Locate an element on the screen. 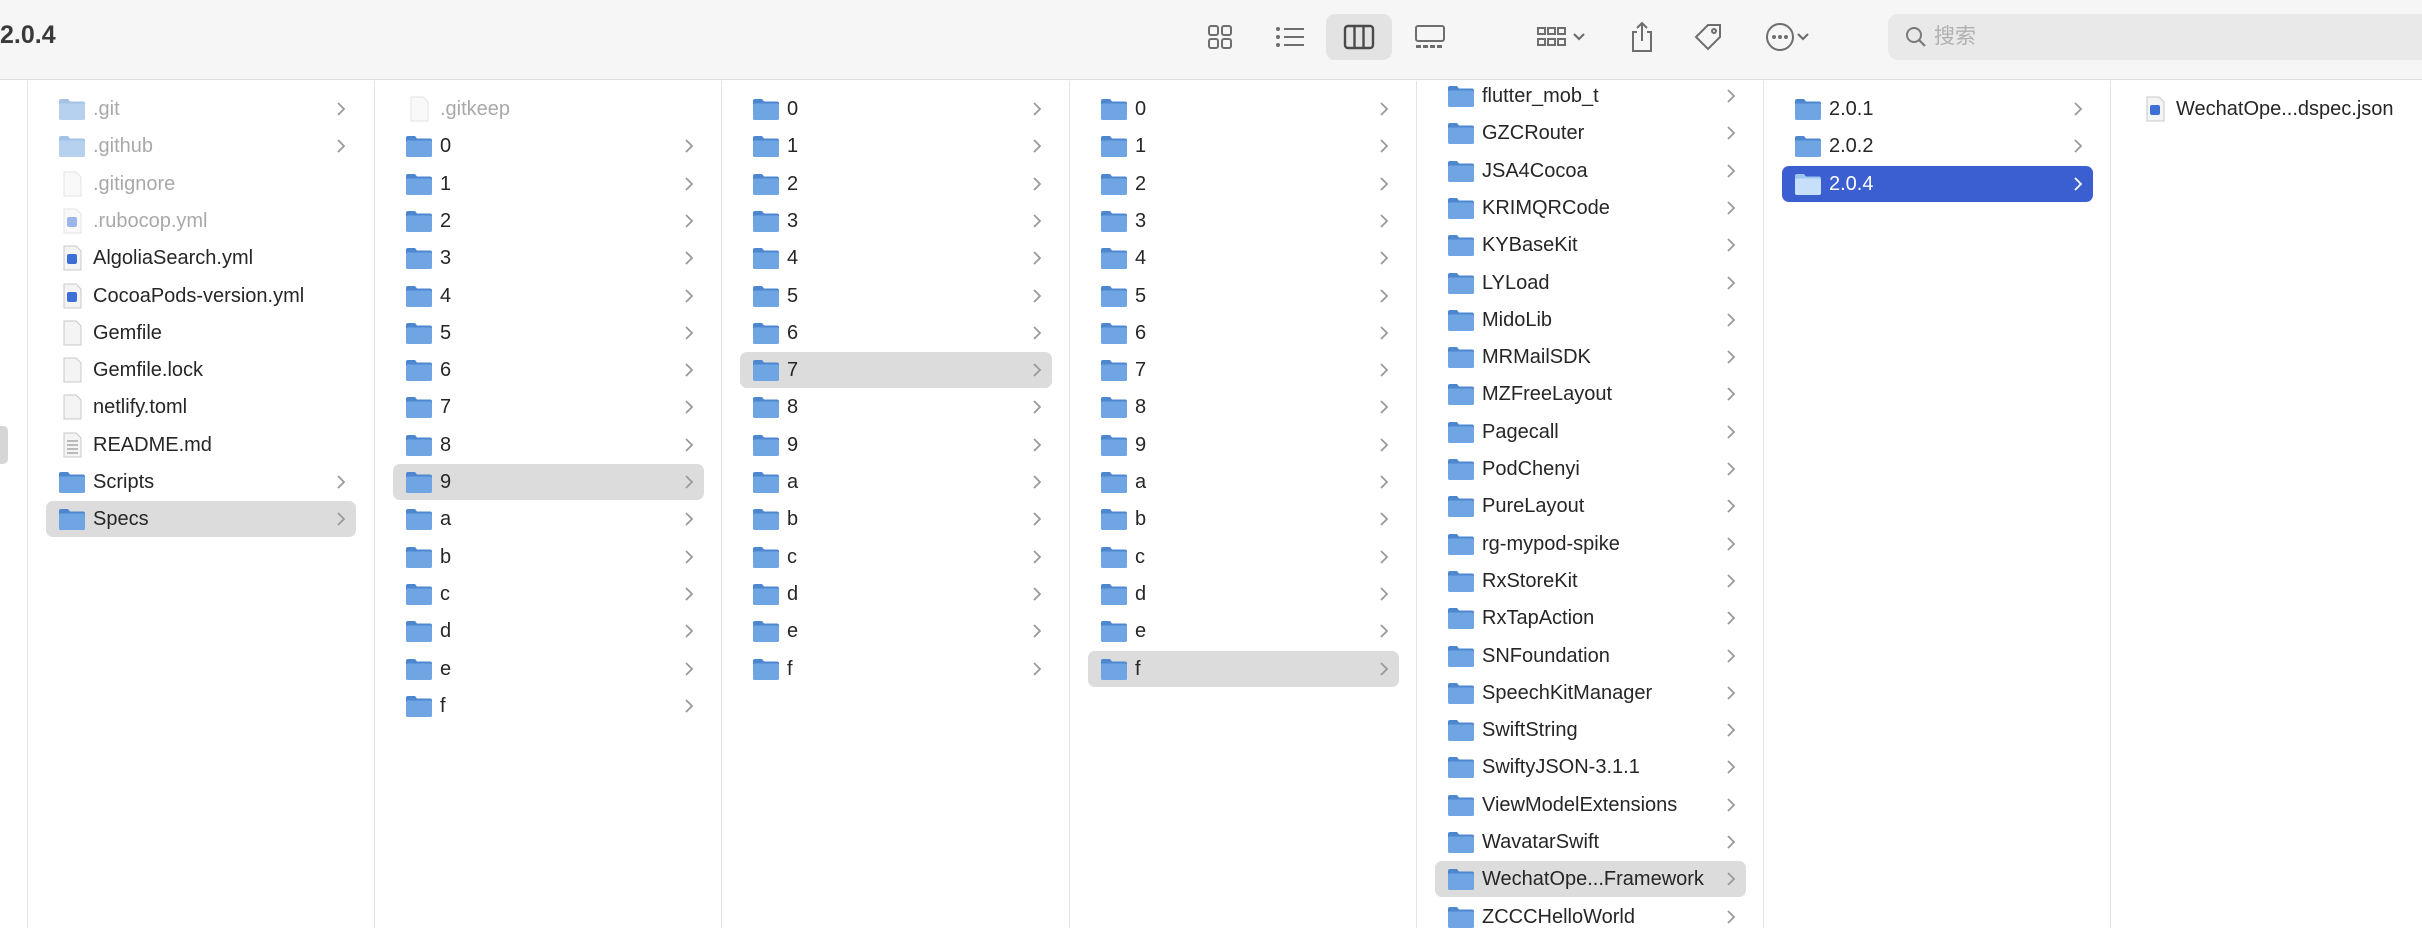 The height and width of the screenshot is (928, 2422). folder-row: .github is located at coordinates (201, 146).